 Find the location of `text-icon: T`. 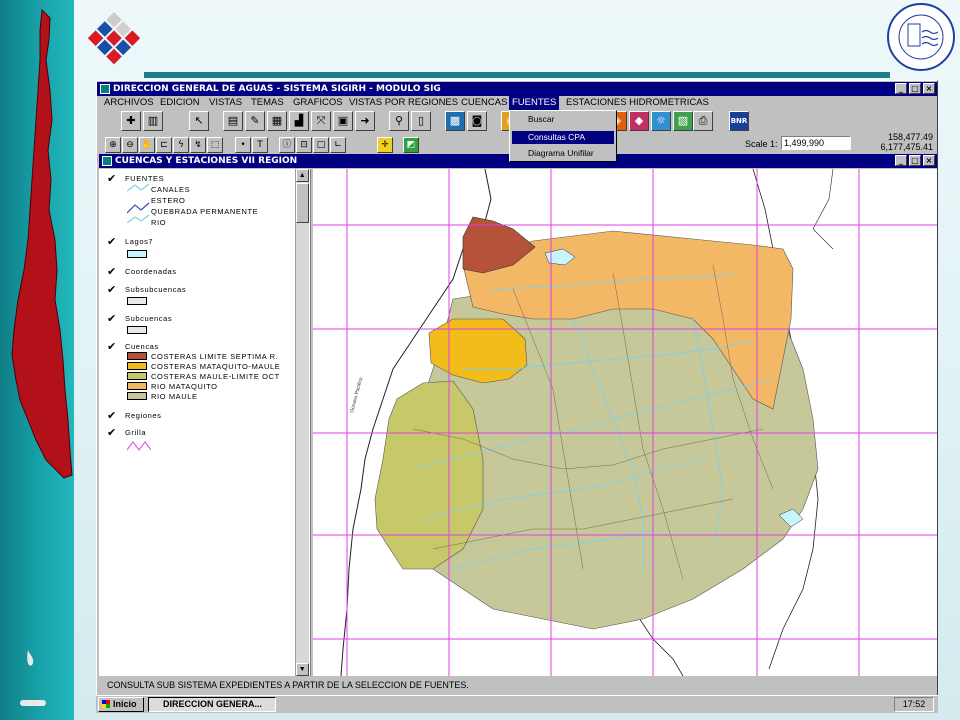

text-icon: T is located at coordinates (260, 145).